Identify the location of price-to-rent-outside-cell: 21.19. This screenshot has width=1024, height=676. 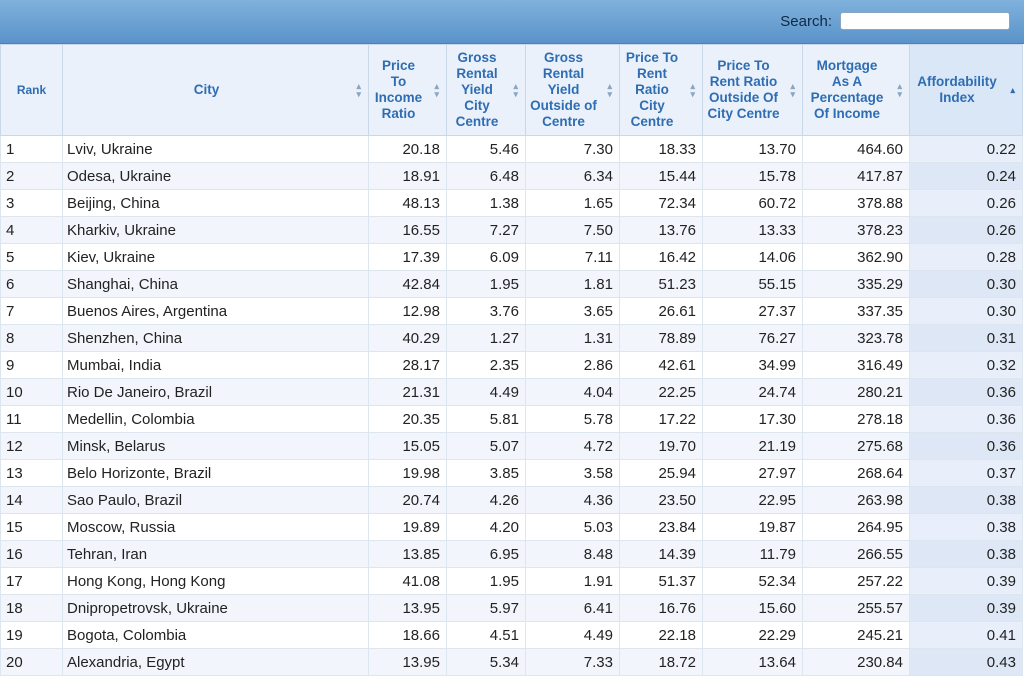
(752, 446).